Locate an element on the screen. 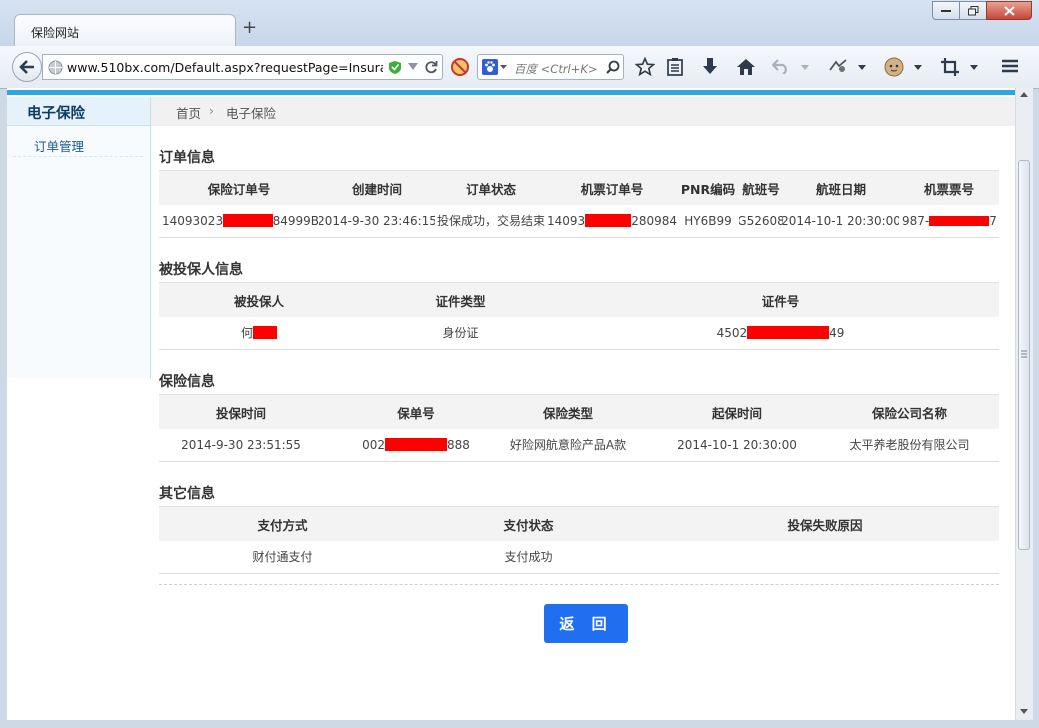 The image size is (1039, 728). header-cell: 机票订单号 is located at coordinates (612, 189).